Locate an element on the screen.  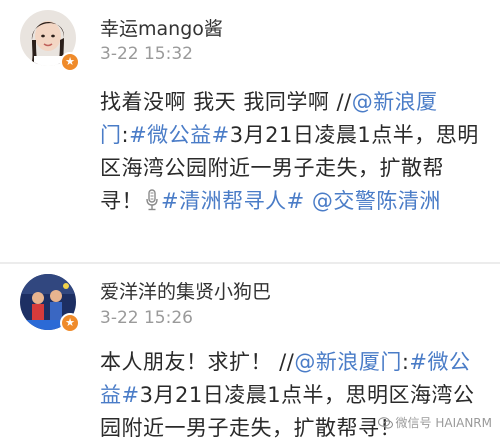
microphone-icon is located at coordinates (152, 200).